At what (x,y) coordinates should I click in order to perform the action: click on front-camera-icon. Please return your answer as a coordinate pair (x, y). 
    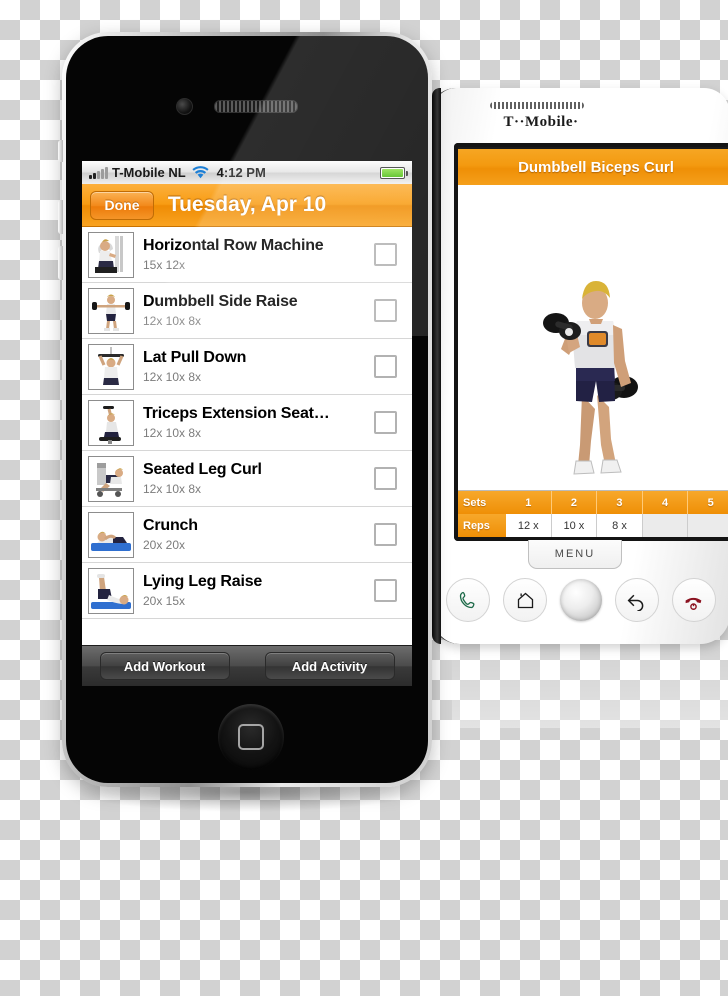
    Looking at the image, I should click on (184, 106).